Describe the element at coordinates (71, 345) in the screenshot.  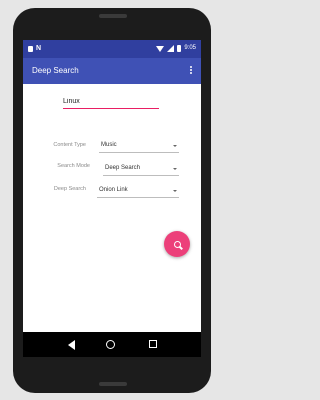
I see `back-icon` at that location.